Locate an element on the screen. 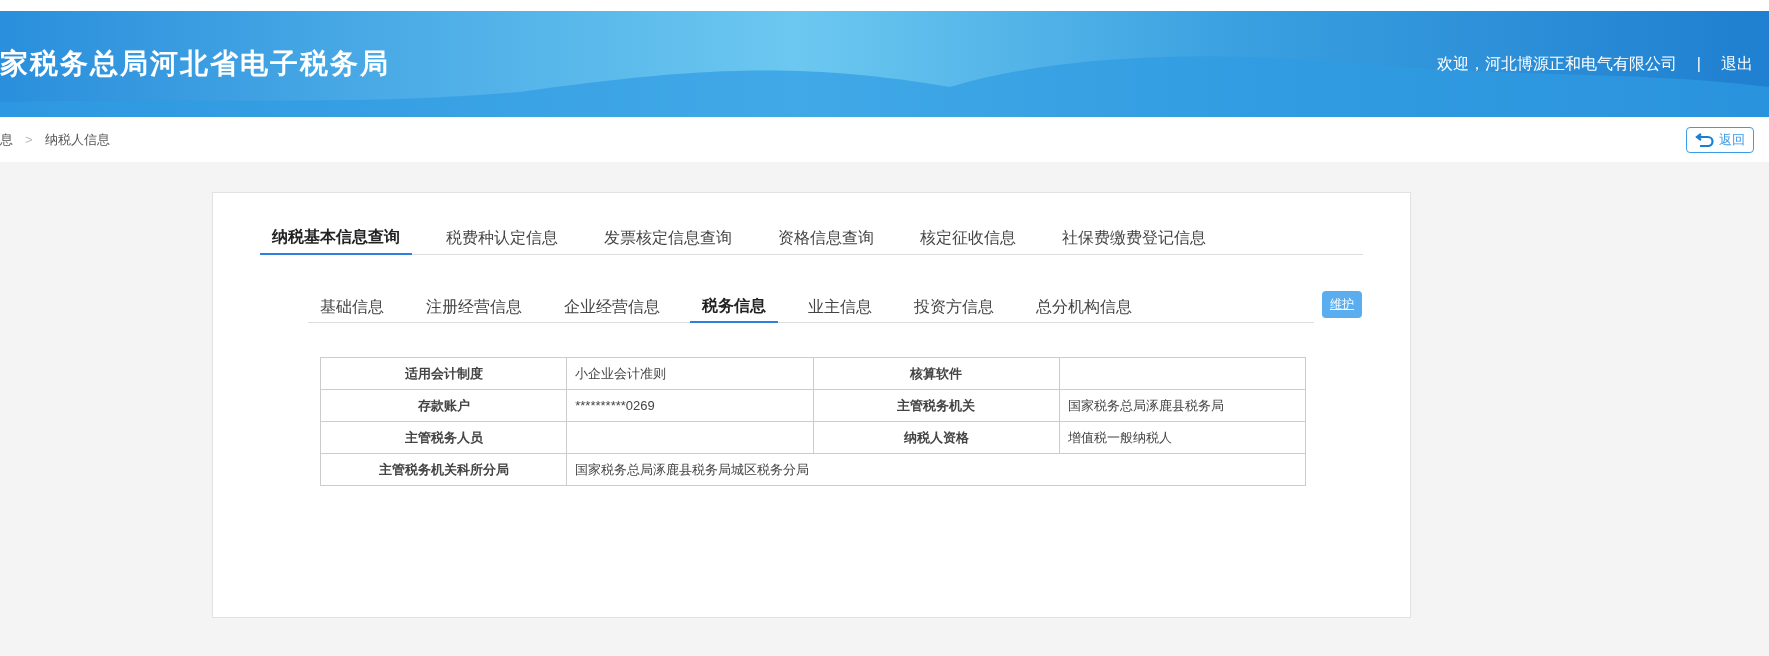 The image size is (1769, 656). sub-tab: 注册经营信息 is located at coordinates (474, 307).